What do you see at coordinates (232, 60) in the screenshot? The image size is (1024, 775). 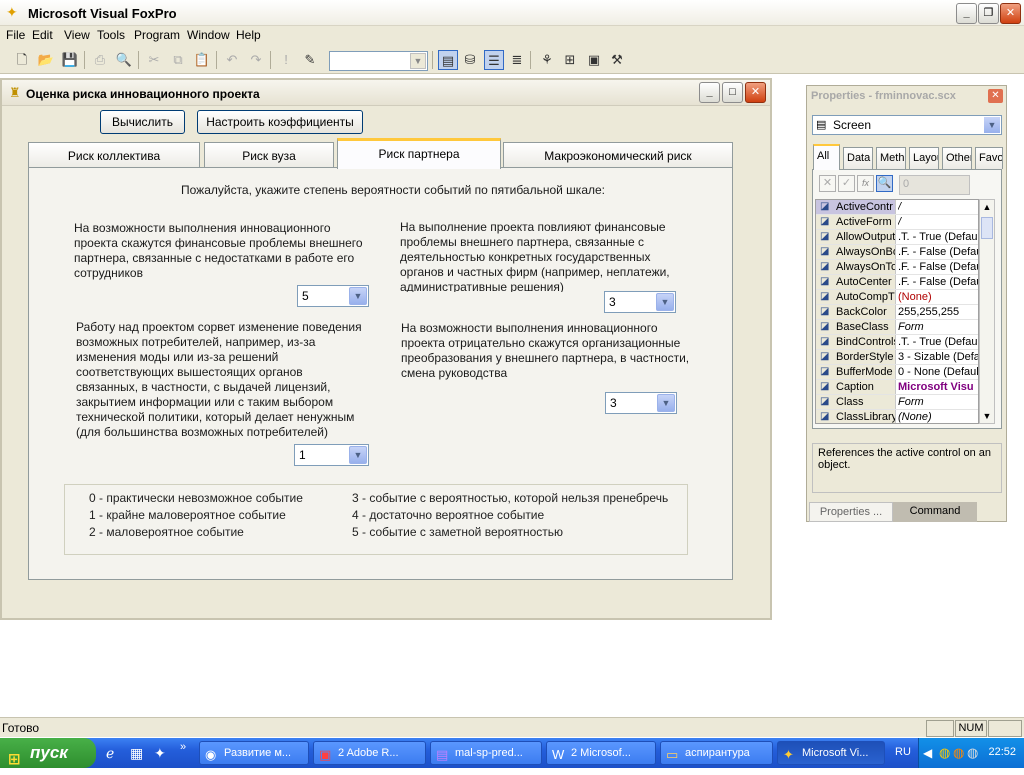 I see `undo-icon: ↶` at bounding box center [232, 60].